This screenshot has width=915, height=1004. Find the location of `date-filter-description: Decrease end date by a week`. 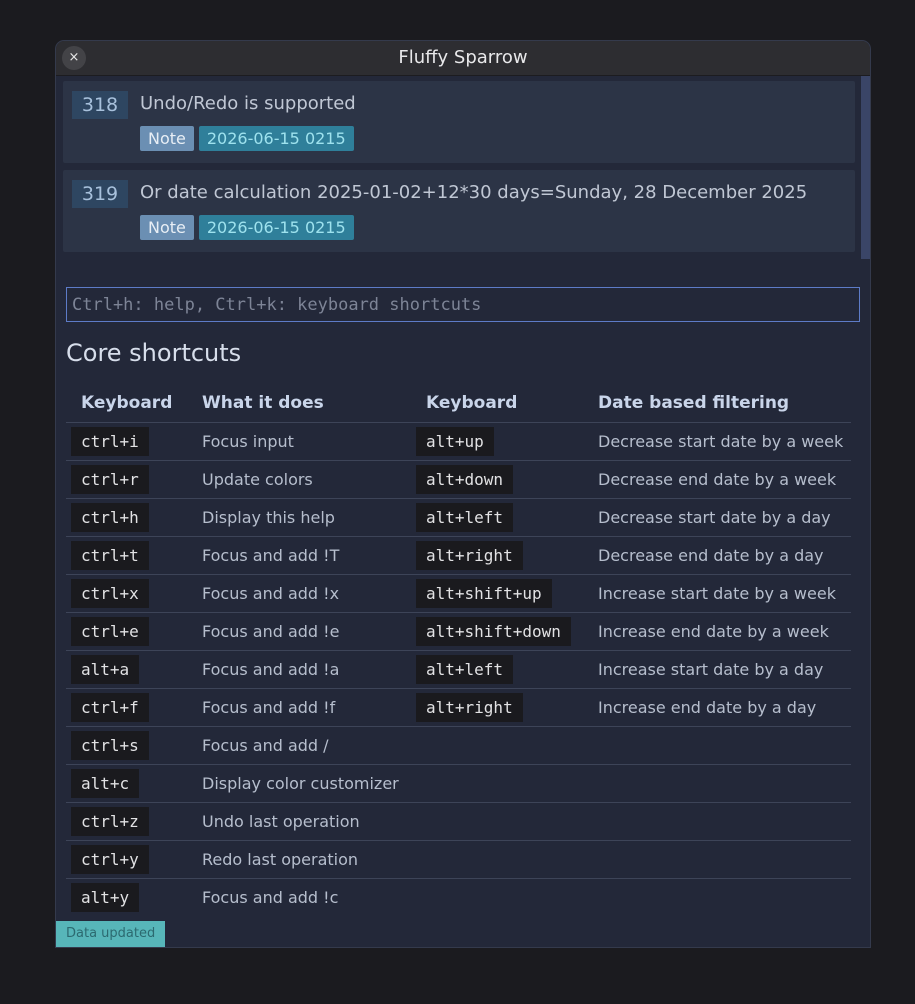

date-filter-description: Decrease end date by a week is located at coordinates (717, 479).